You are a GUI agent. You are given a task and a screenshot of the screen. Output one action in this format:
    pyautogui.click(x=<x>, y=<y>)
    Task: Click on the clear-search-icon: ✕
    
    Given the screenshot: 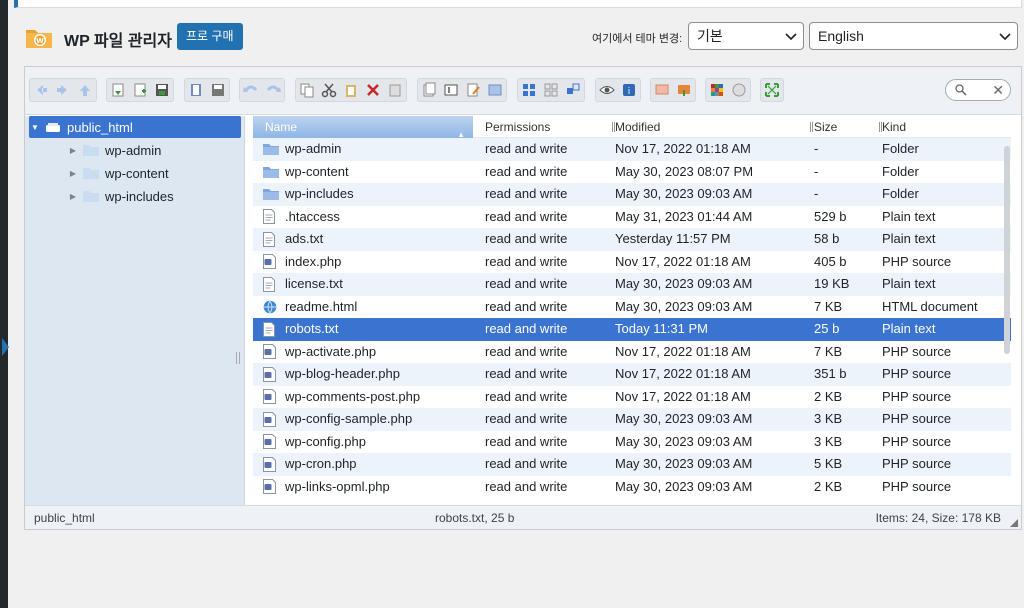 What is the action you would take?
    pyautogui.click(x=998, y=90)
    